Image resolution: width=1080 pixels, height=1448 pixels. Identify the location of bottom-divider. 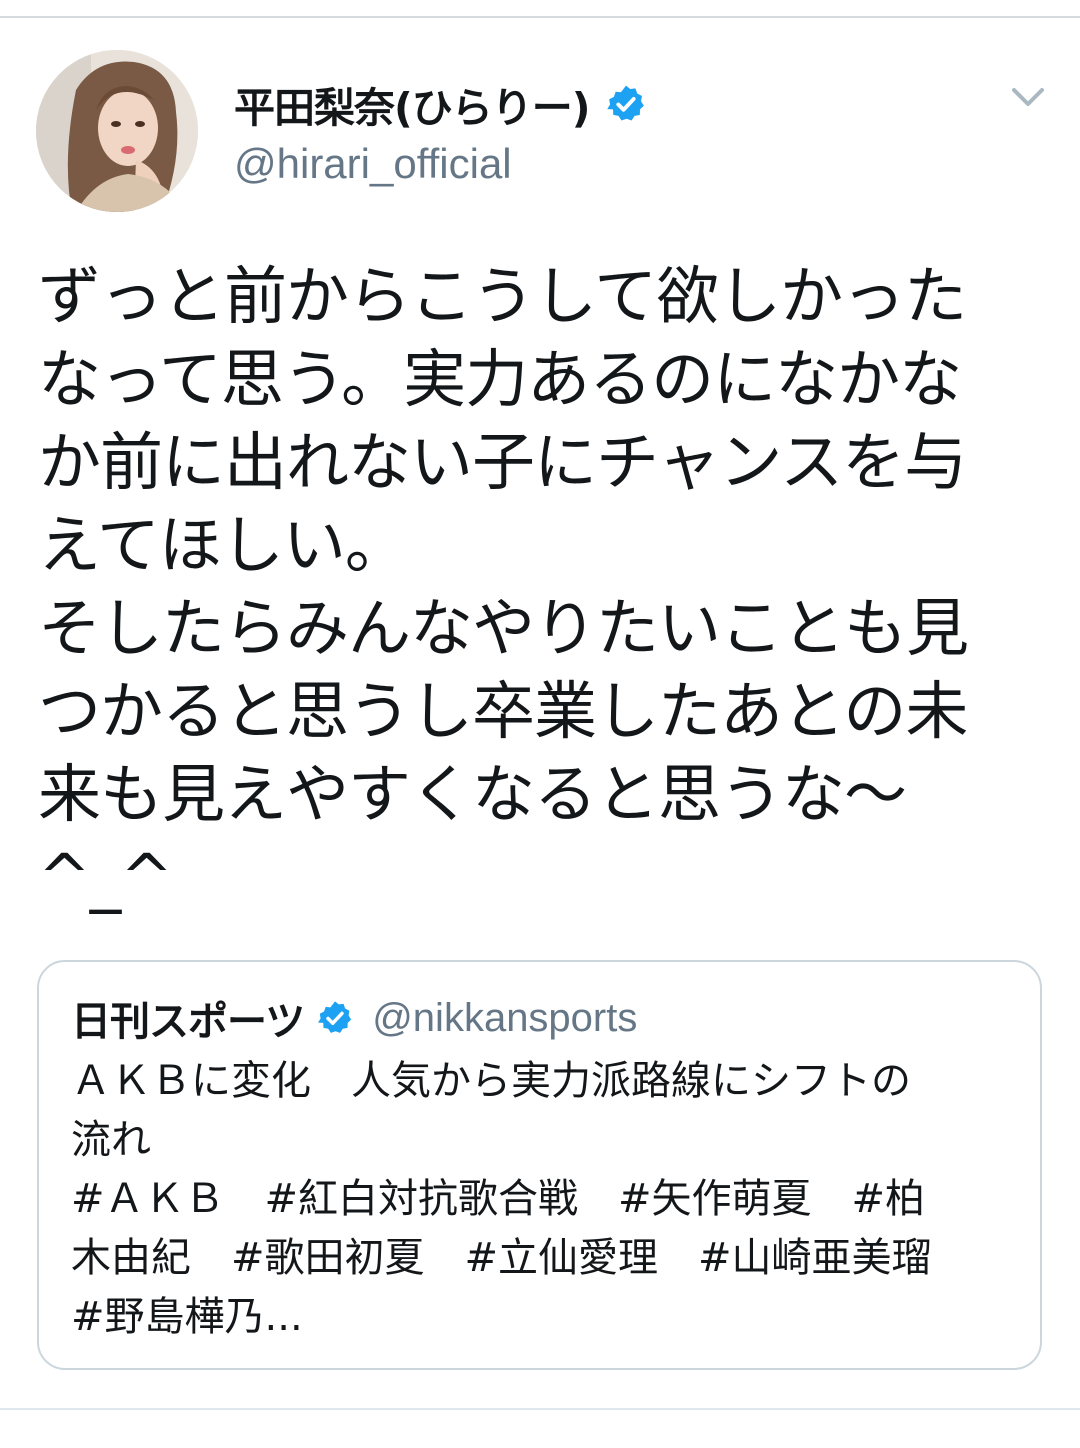
(540, 1409).